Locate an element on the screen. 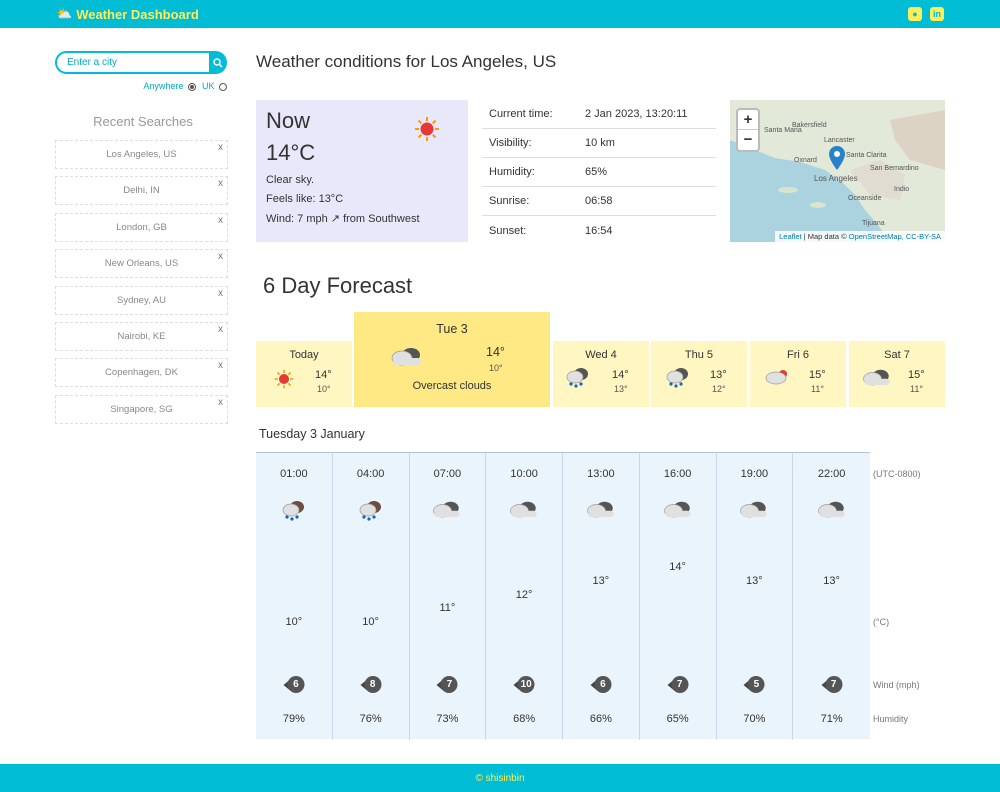  recent-search-item: Singapore, SG x is located at coordinates (141, 409).